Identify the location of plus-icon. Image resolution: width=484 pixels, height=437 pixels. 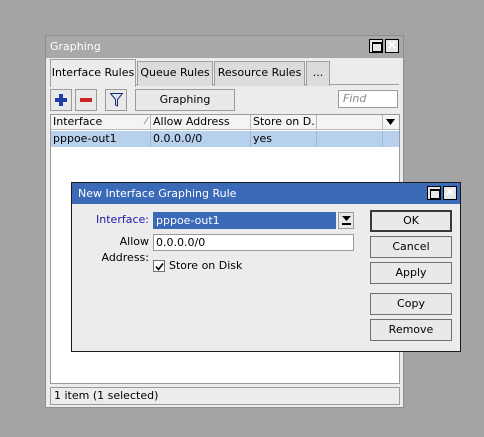
(61, 100).